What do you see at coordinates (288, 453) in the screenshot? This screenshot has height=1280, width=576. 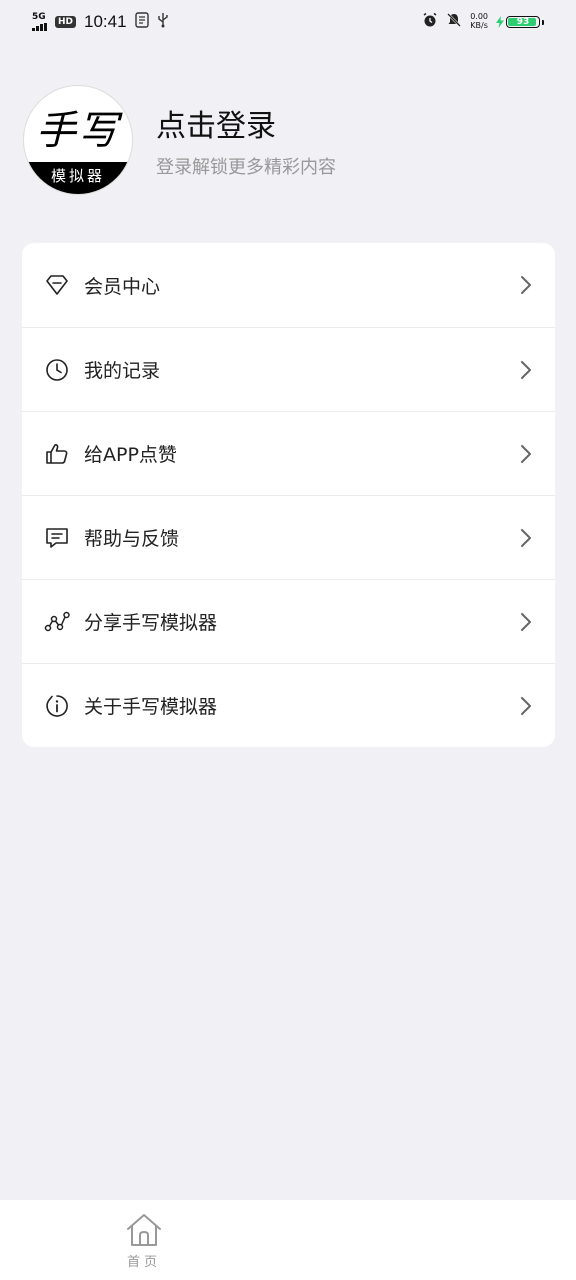 I see `menu-item-rate-app: 给APP点赞` at bounding box center [288, 453].